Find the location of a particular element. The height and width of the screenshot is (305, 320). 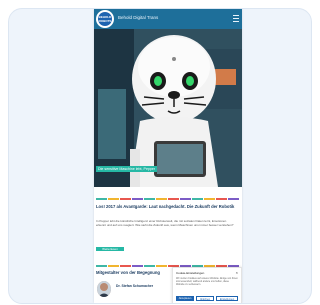

logo-badge: BEHOLD ROBOTS is located at coordinates (105, 19).